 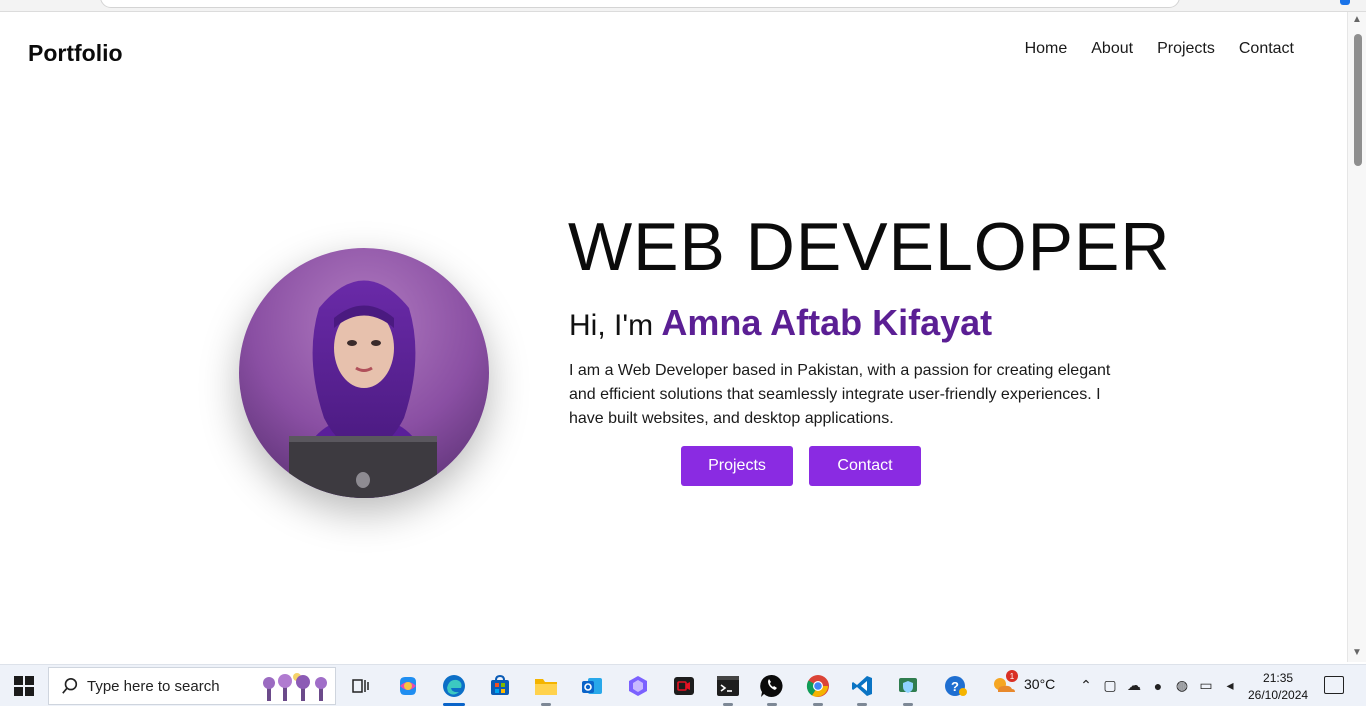 I want to click on chevron-up-icon: ⌃, so click(x=1086, y=685).